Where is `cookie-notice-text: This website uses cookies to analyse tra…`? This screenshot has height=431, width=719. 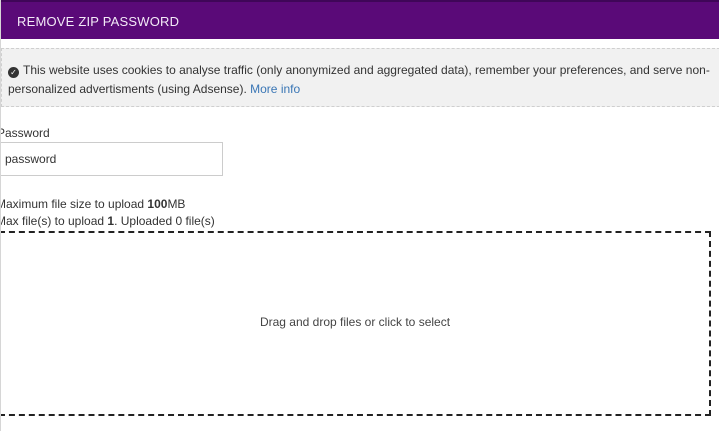
cookie-notice-text: This website uses cookies to analyse tra… is located at coordinates (359, 79).